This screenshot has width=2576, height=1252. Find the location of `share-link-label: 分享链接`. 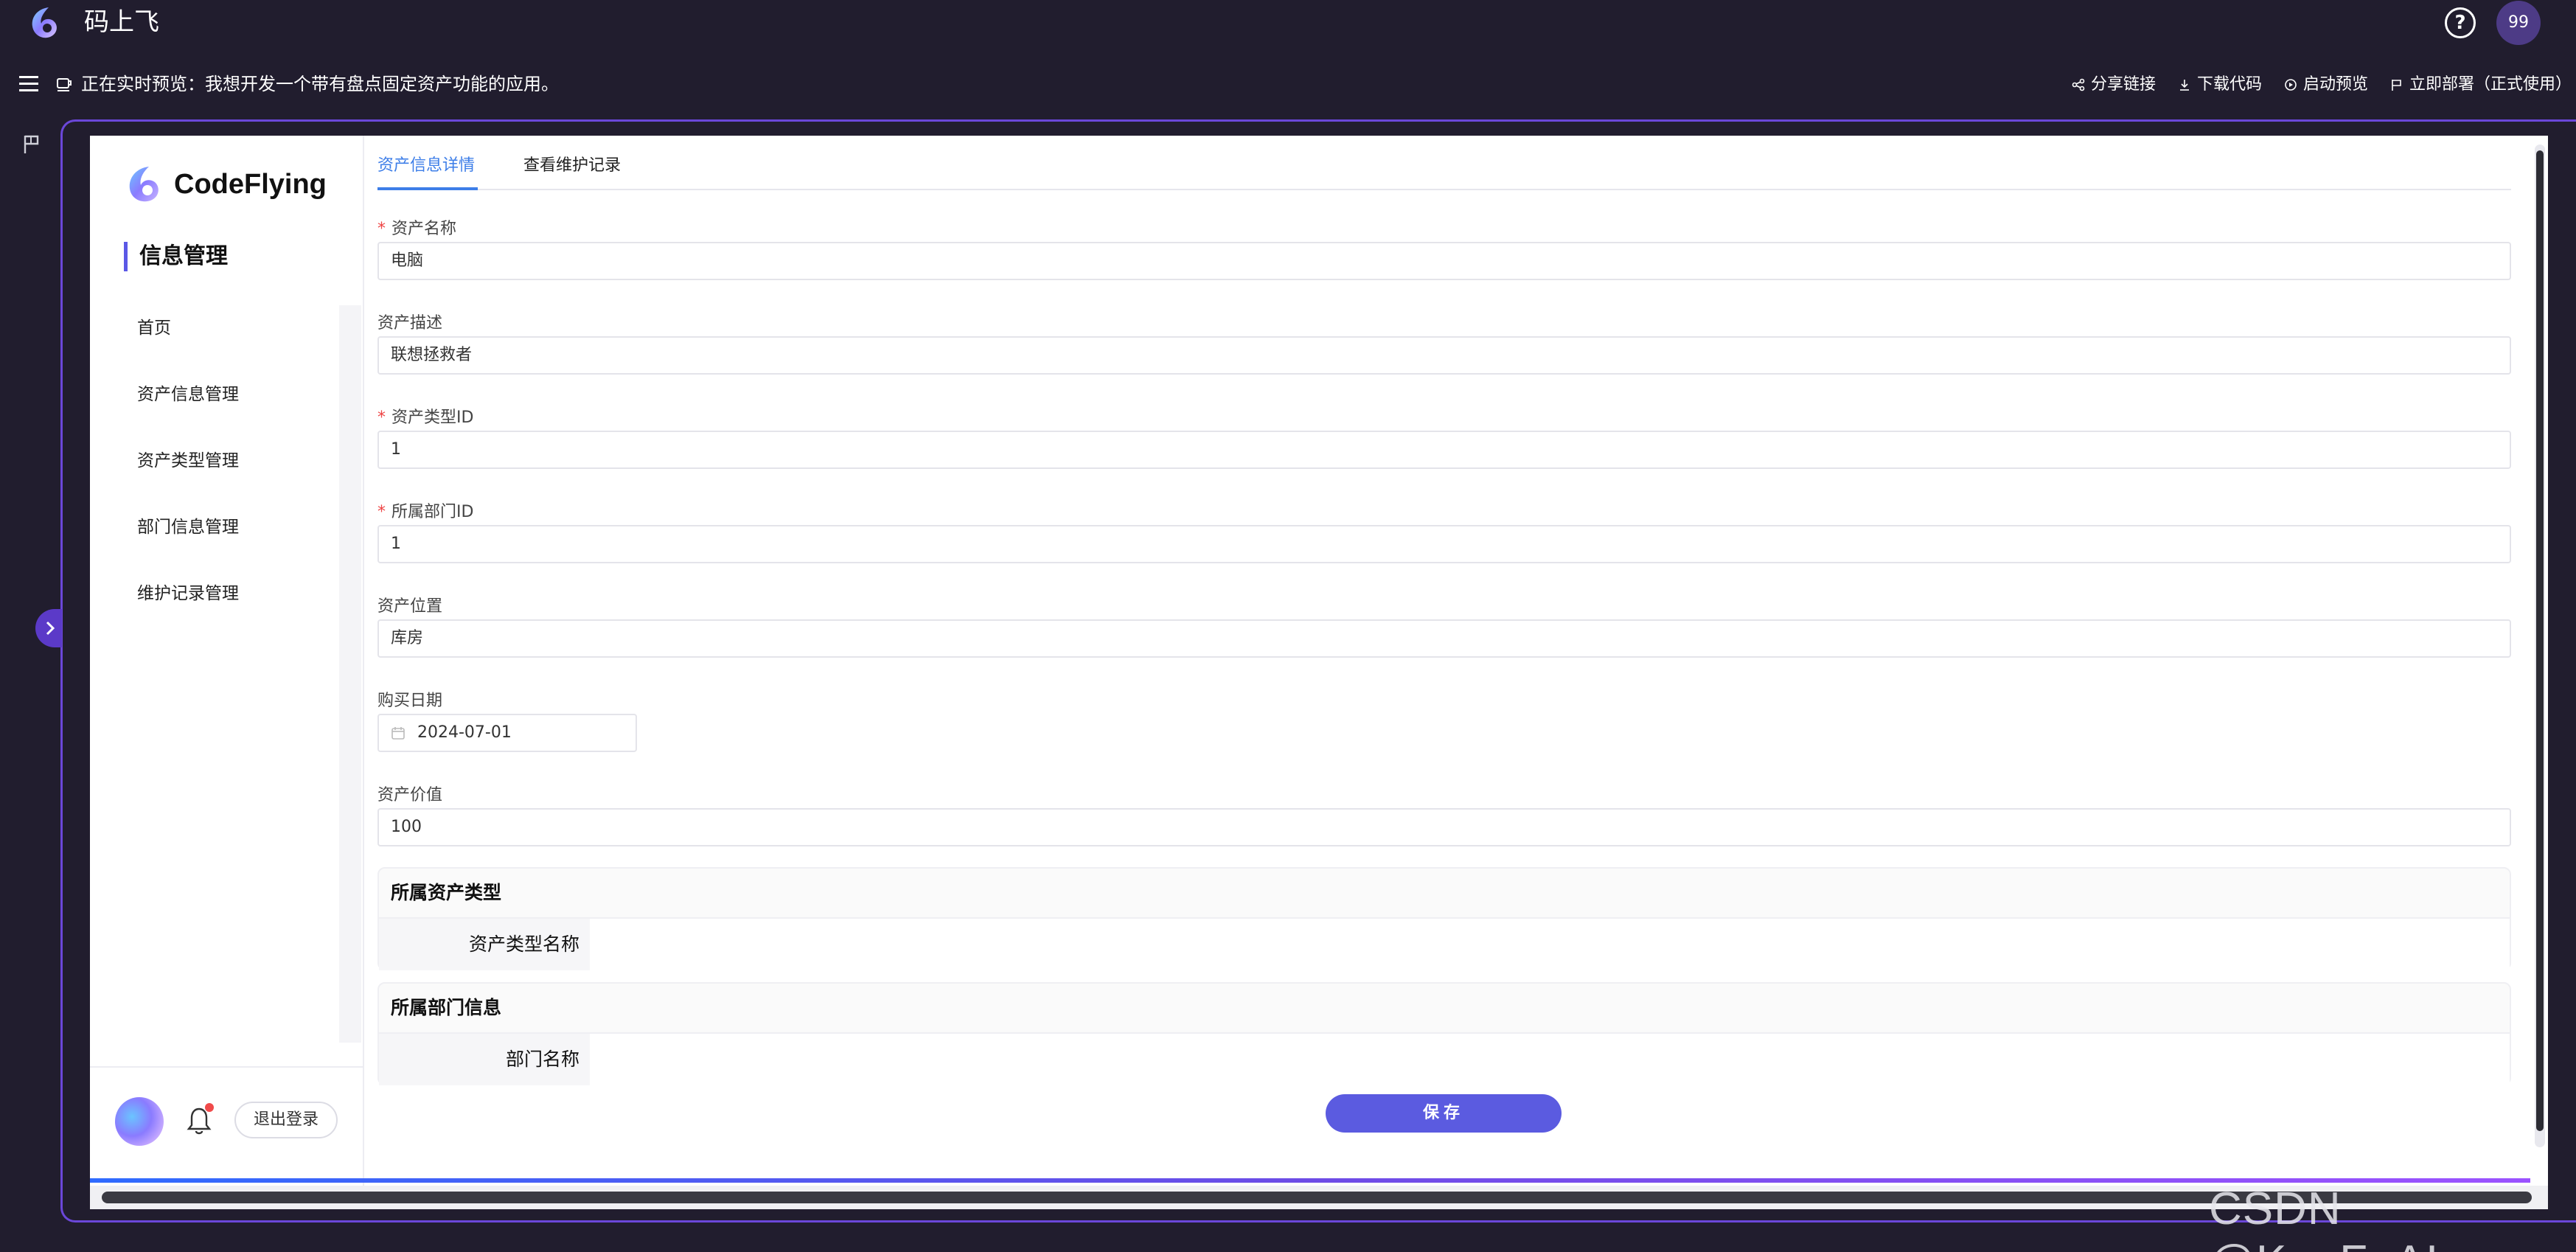

share-link-label: 分享链接 is located at coordinates (2123, 84).